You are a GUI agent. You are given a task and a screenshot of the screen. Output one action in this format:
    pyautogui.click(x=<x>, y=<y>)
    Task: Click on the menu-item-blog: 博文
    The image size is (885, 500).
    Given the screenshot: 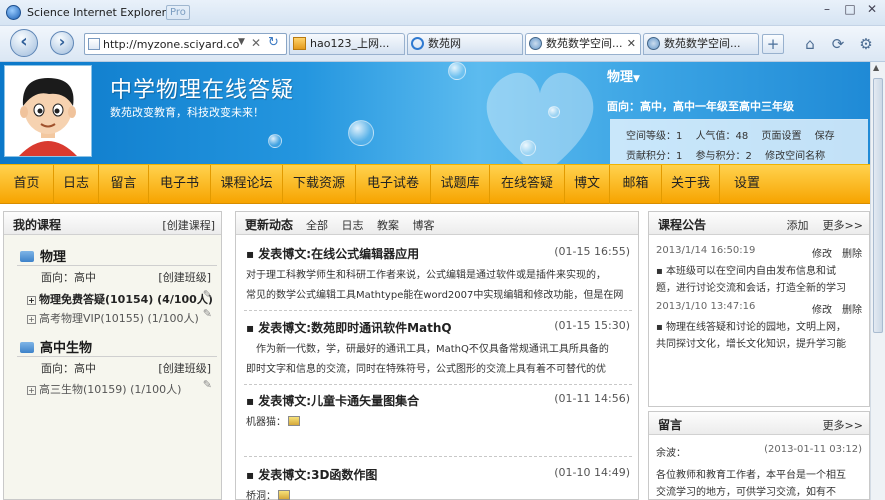 What is the action you would take?
    pyautogui.click(x=587, y=184)
    